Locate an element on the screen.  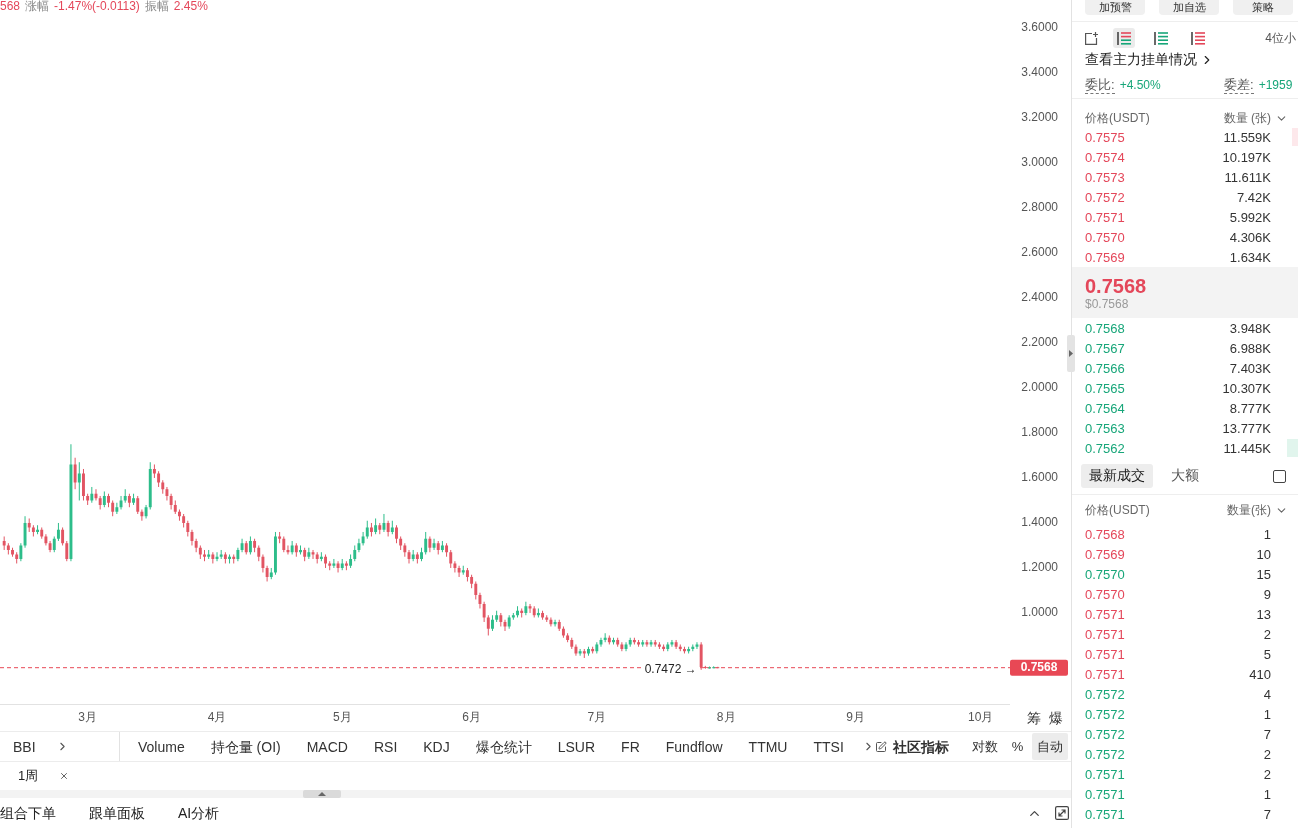
trade-amount: 15 is located at coordinates (1263, 574).